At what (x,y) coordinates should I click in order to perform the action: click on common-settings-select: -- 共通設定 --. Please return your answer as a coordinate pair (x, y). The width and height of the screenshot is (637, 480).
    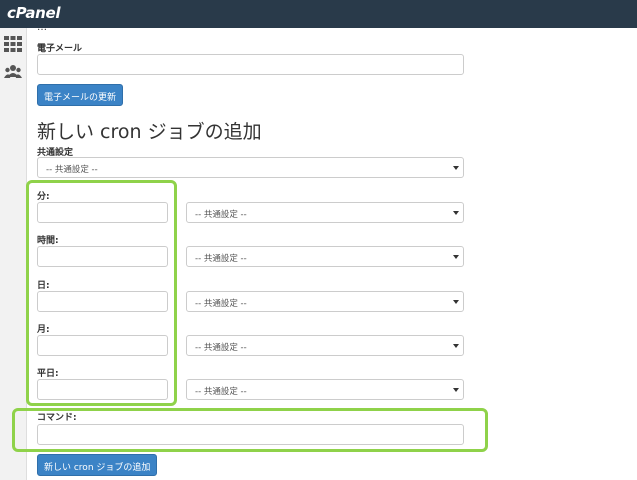
    Looking at the image, I should click on (250, 167).